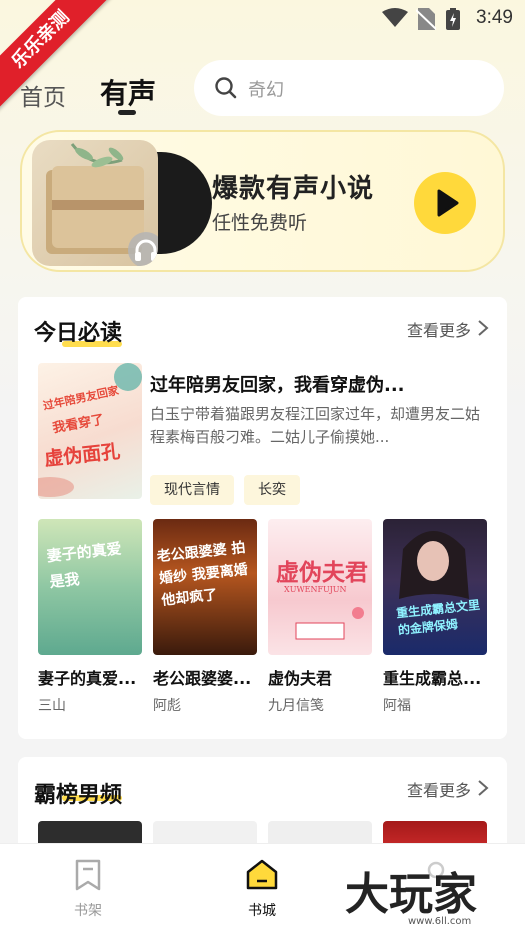 The width and height of the screenshot is (525, 935). Describe the element at coordinates (322, 572) in the screenshot. I see `cover-title-art: 虚伪夫君` at that location.